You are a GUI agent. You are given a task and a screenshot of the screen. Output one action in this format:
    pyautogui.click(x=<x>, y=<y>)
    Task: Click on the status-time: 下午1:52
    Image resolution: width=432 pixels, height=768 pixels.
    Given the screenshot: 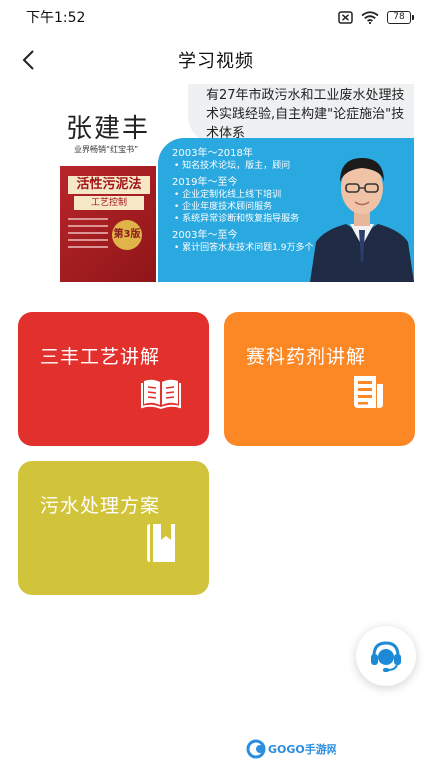 What is the action you would take?
    pyautogui.click(x=56, y=18)
    